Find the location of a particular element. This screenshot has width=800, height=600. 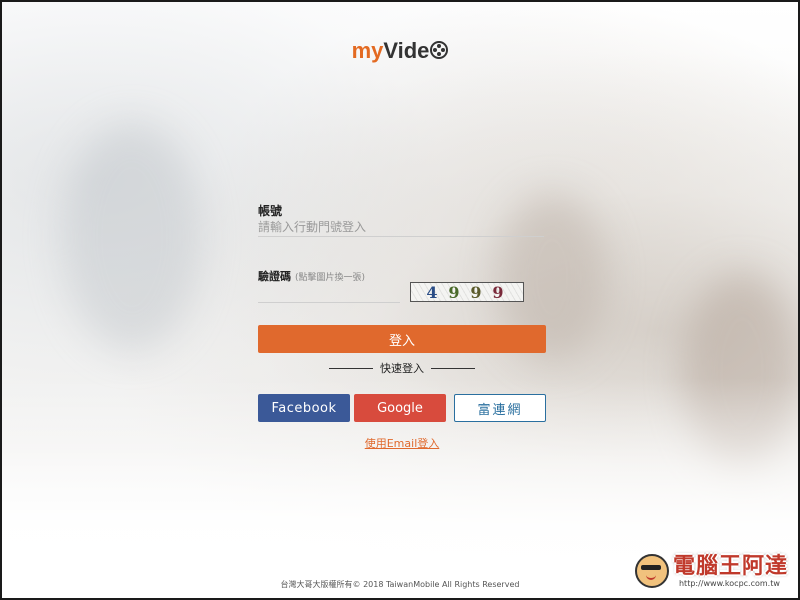

watermark: 電腦王阿達 http://www.kocpc.com.tw is located at coordinates (711, 570).